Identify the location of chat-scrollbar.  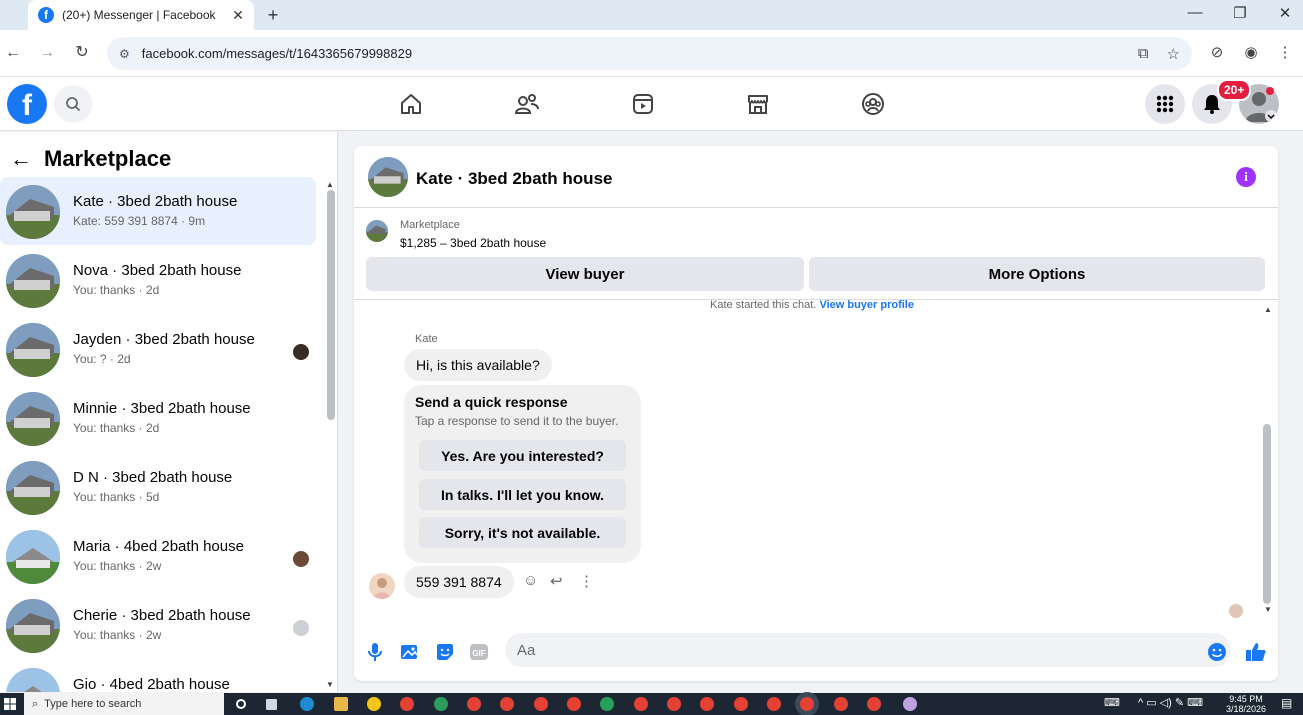
(1267, 514).